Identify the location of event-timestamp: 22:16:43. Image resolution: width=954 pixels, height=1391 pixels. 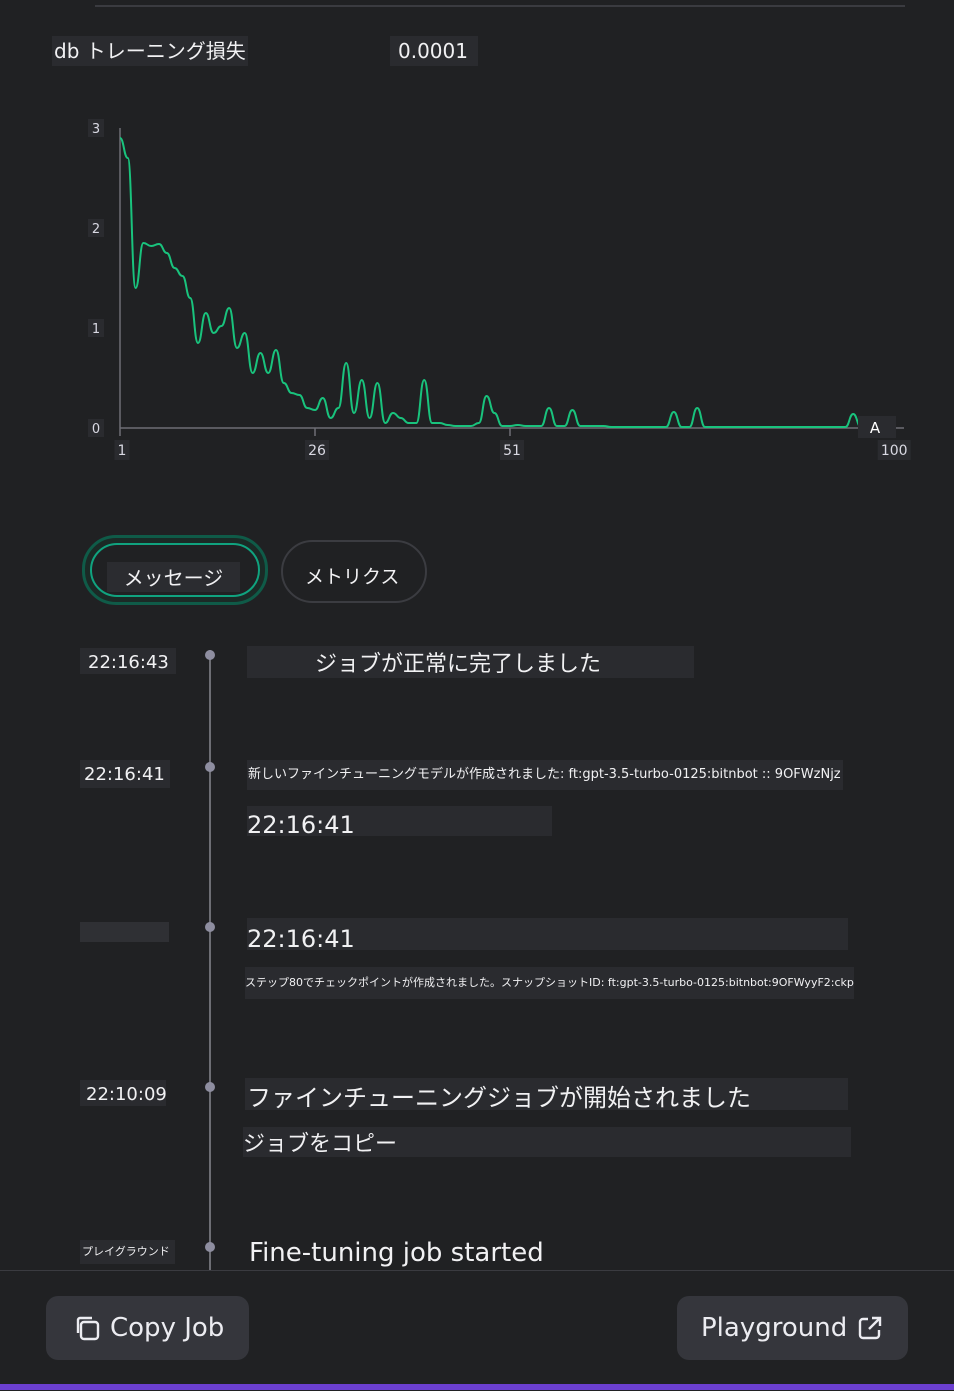
(128, 661).